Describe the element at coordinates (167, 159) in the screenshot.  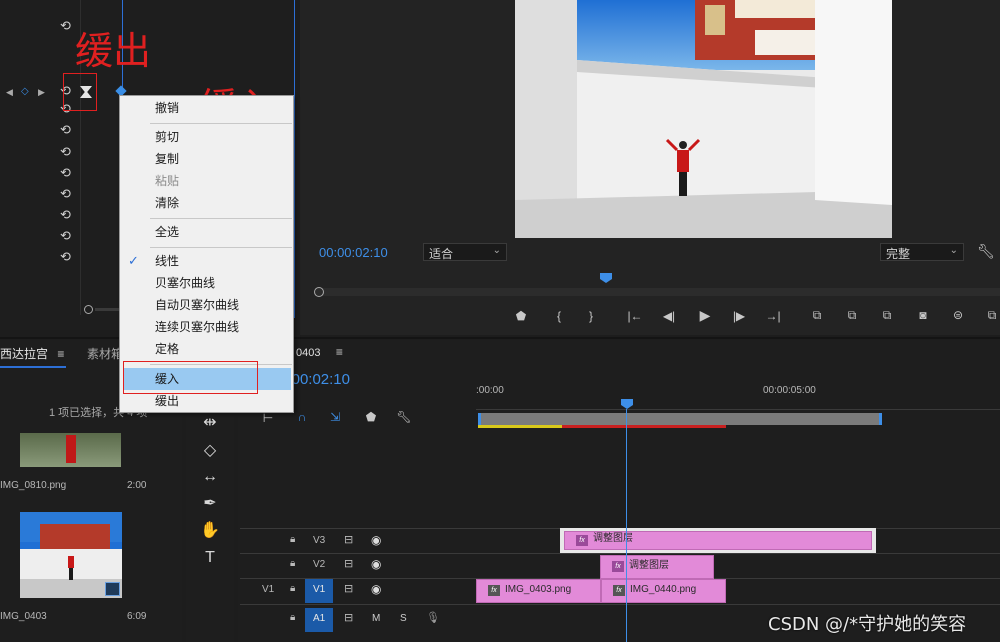
I see `menu-item-copy: 复制` at that location.